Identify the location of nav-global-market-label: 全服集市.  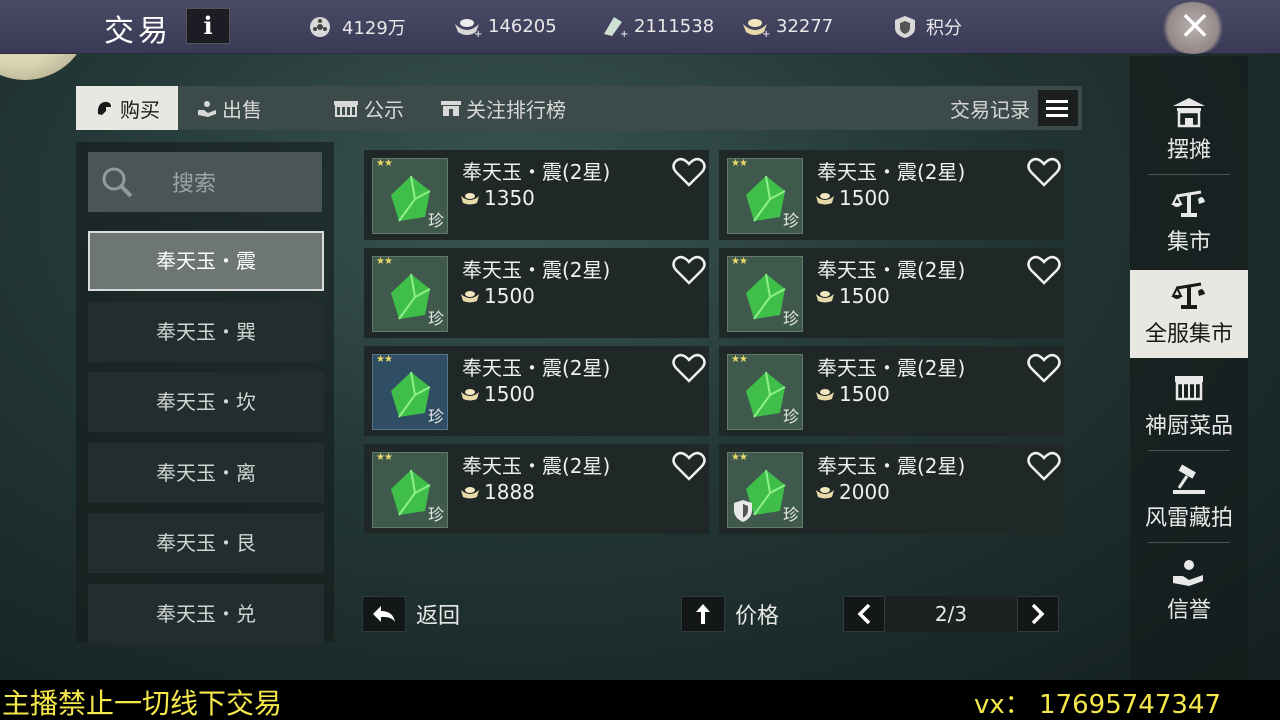
(1188, 334).